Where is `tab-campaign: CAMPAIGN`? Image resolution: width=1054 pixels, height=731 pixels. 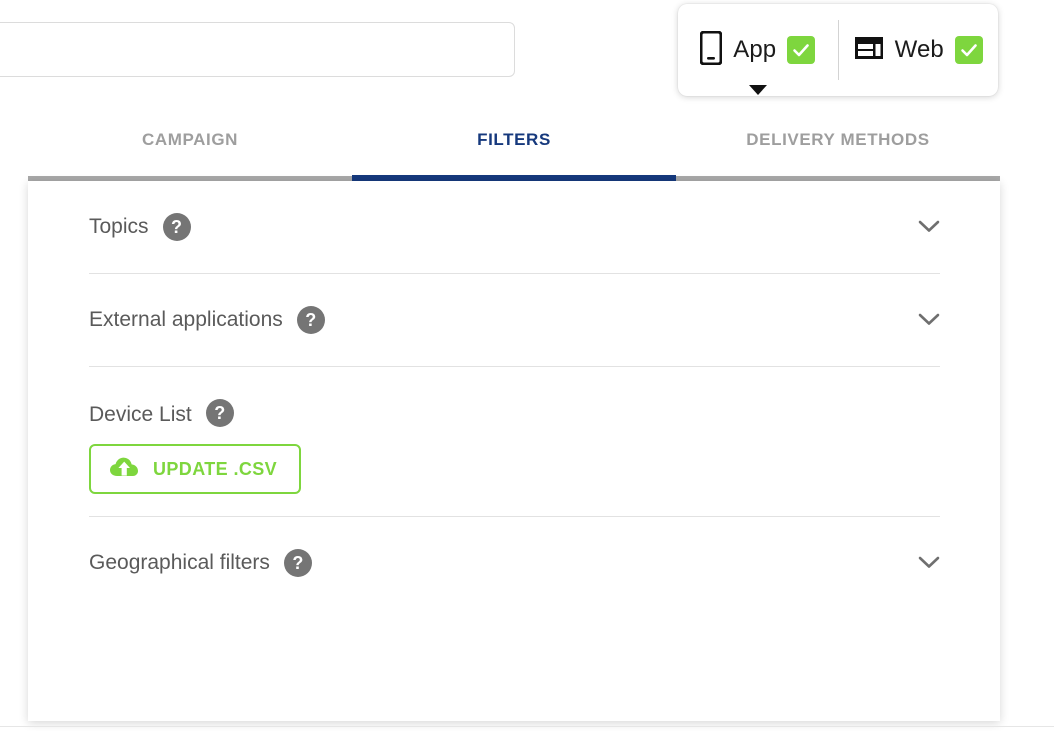 tab-campaign: CAMPAIGN is located at coordinates (190, 147).